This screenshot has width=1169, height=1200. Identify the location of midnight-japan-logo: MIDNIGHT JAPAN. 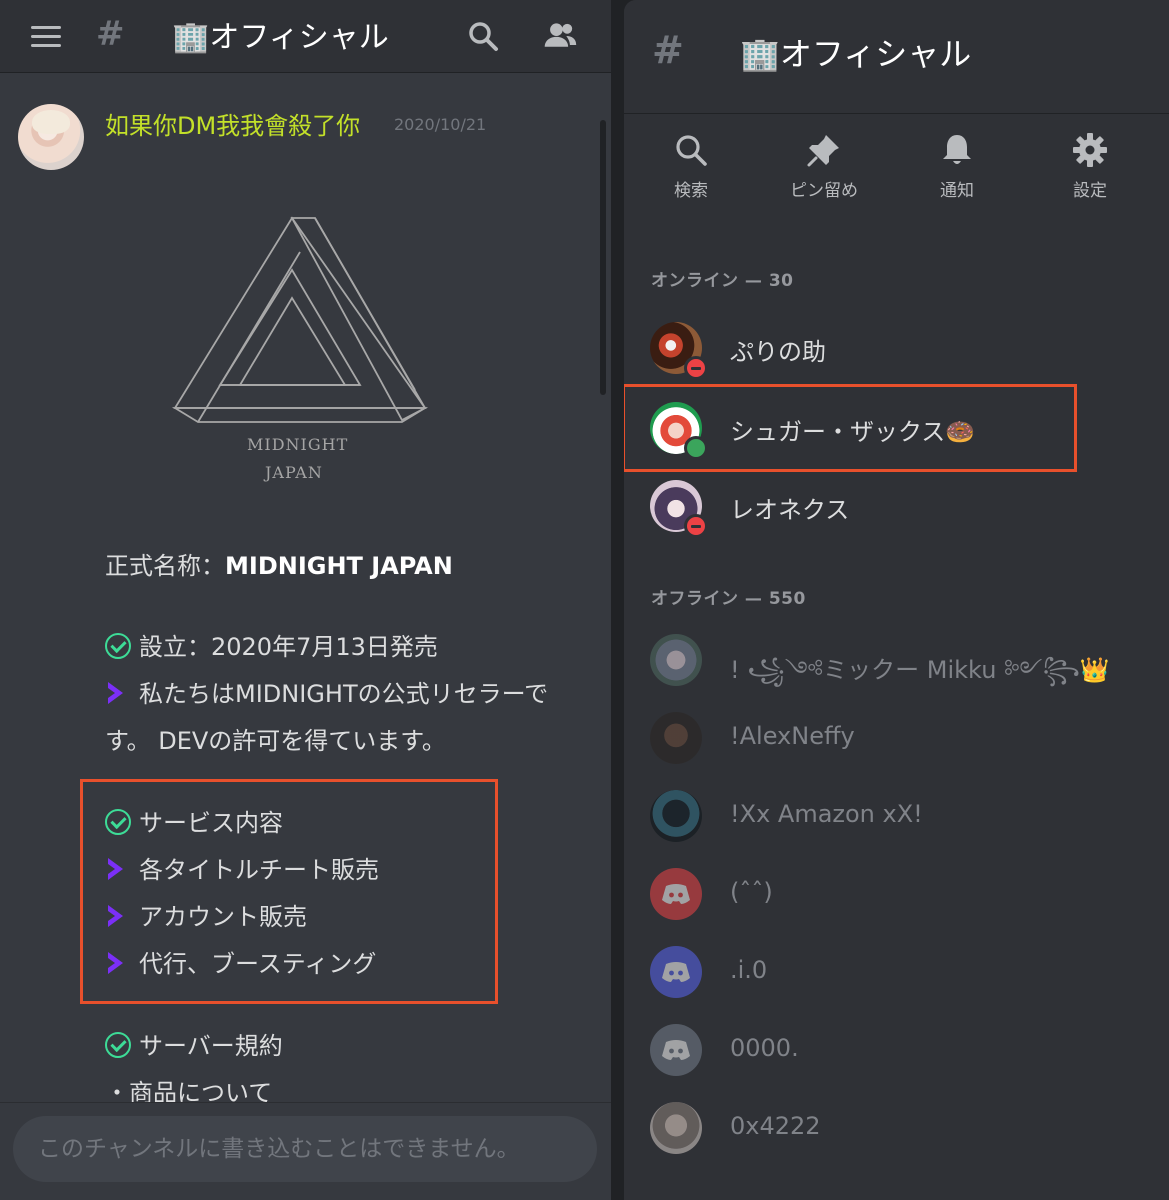
(300, 355).